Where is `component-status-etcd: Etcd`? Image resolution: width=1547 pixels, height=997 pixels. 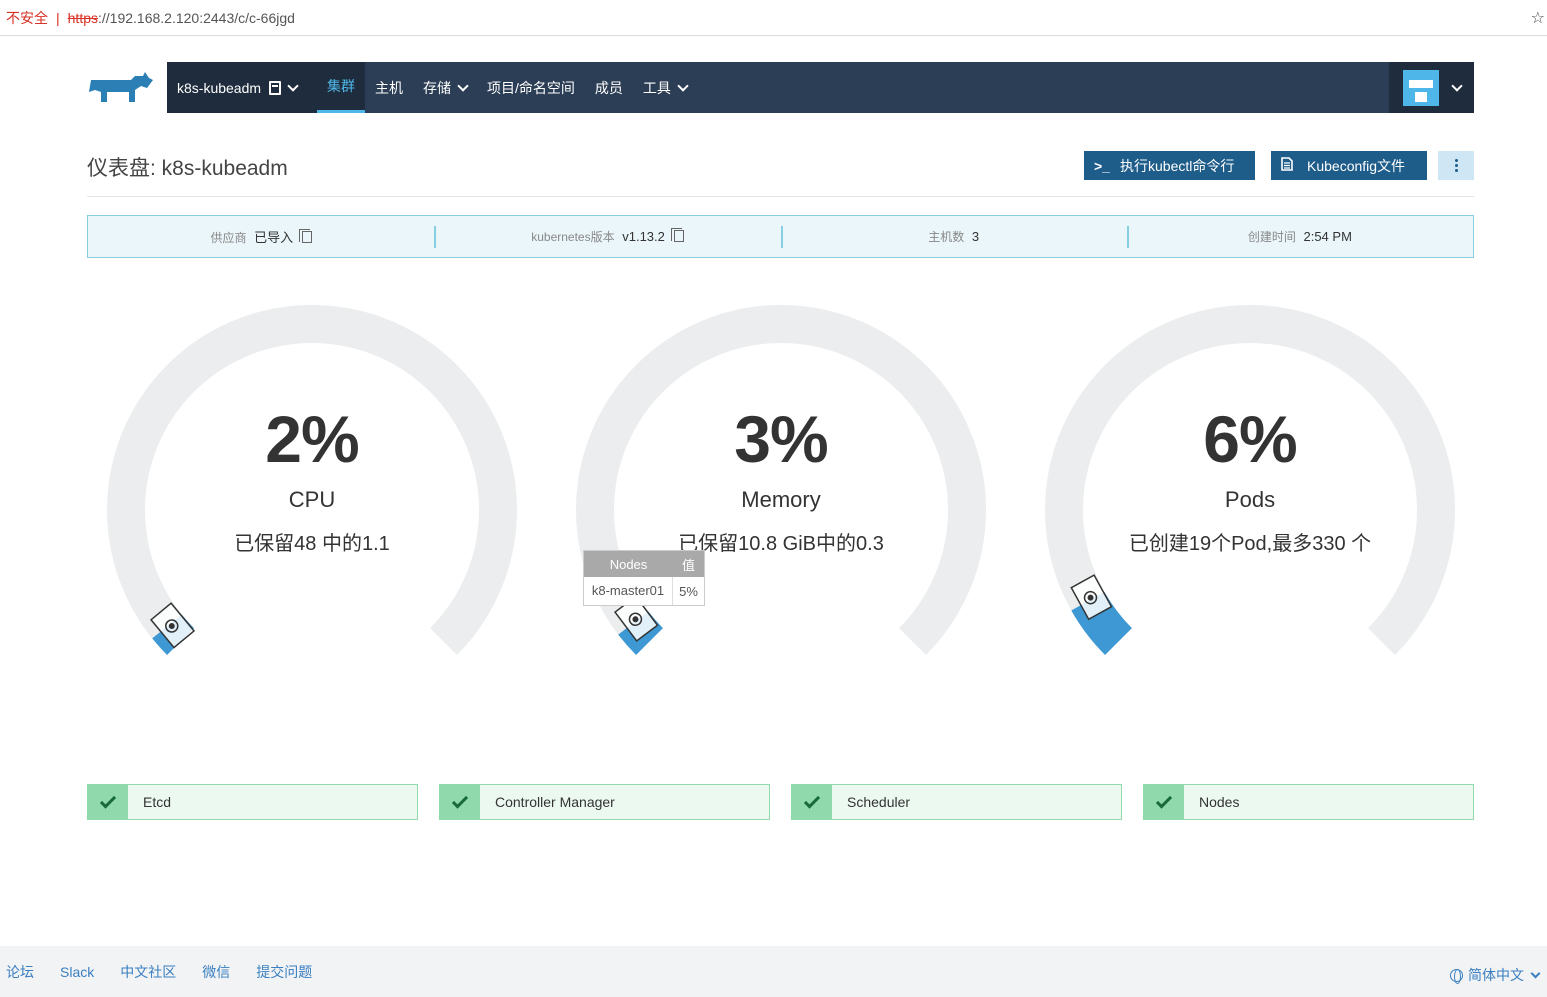
component-status-etcd: Etcd is located at coordinates (252, 802).